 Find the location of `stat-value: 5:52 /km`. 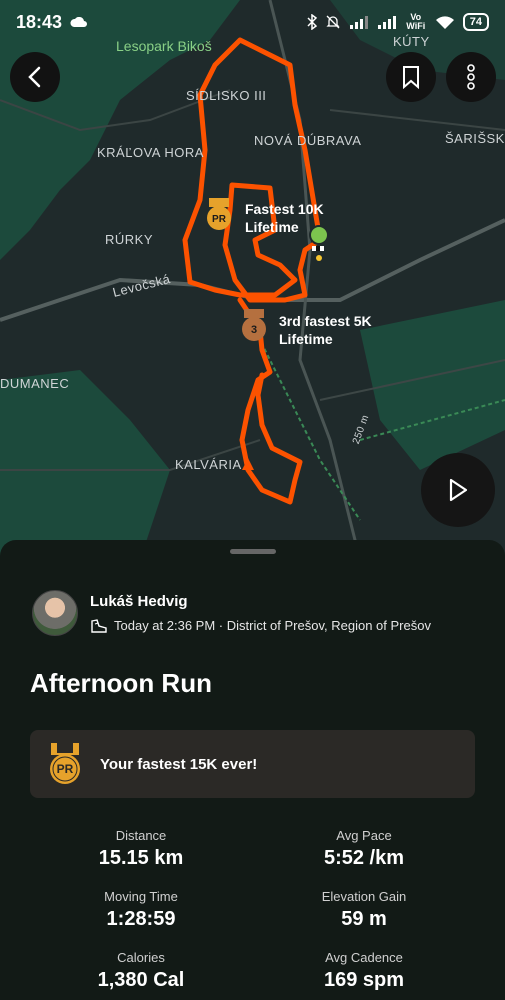

stat-value: 5:52 /km is located at coordinates (364, 858).